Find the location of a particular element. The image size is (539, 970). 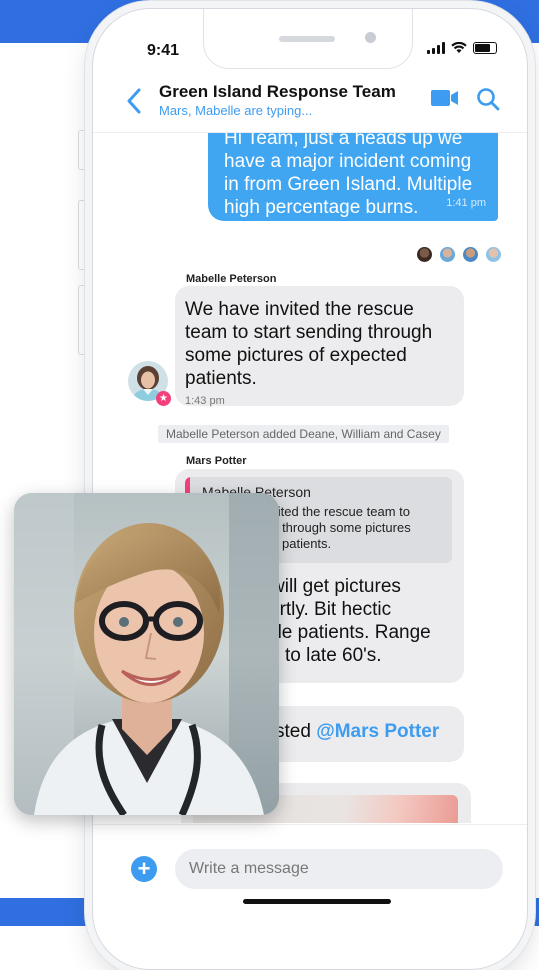

message-time: 1:41 pm is located at coordinates (466, 203).